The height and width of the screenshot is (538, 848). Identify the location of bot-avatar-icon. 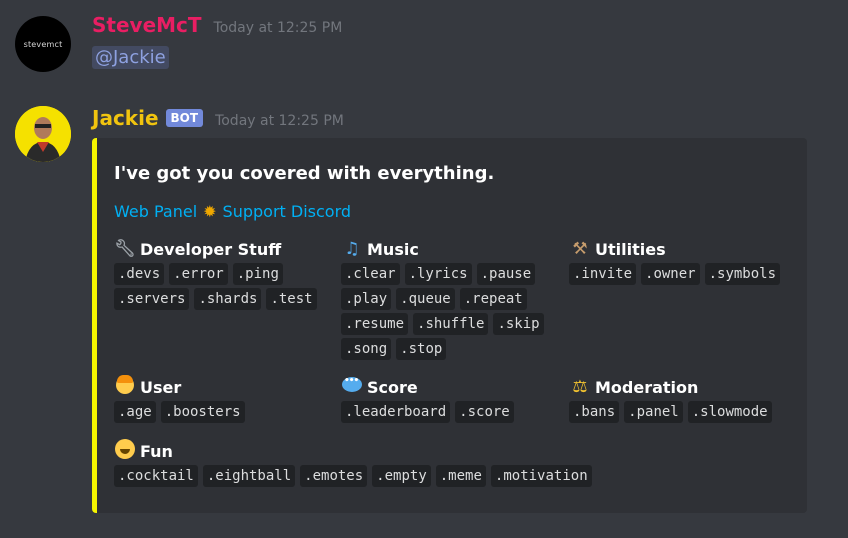
(43, 134).